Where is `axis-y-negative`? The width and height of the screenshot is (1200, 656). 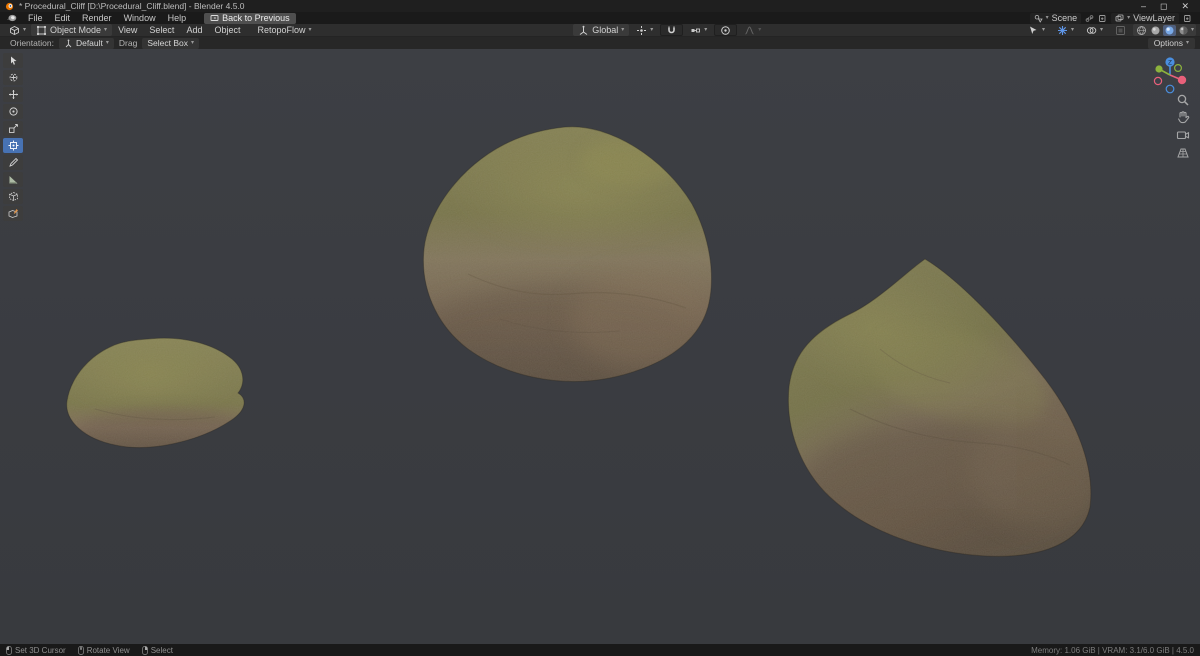
axis-y-negative is located at coordinates (1178, 68).